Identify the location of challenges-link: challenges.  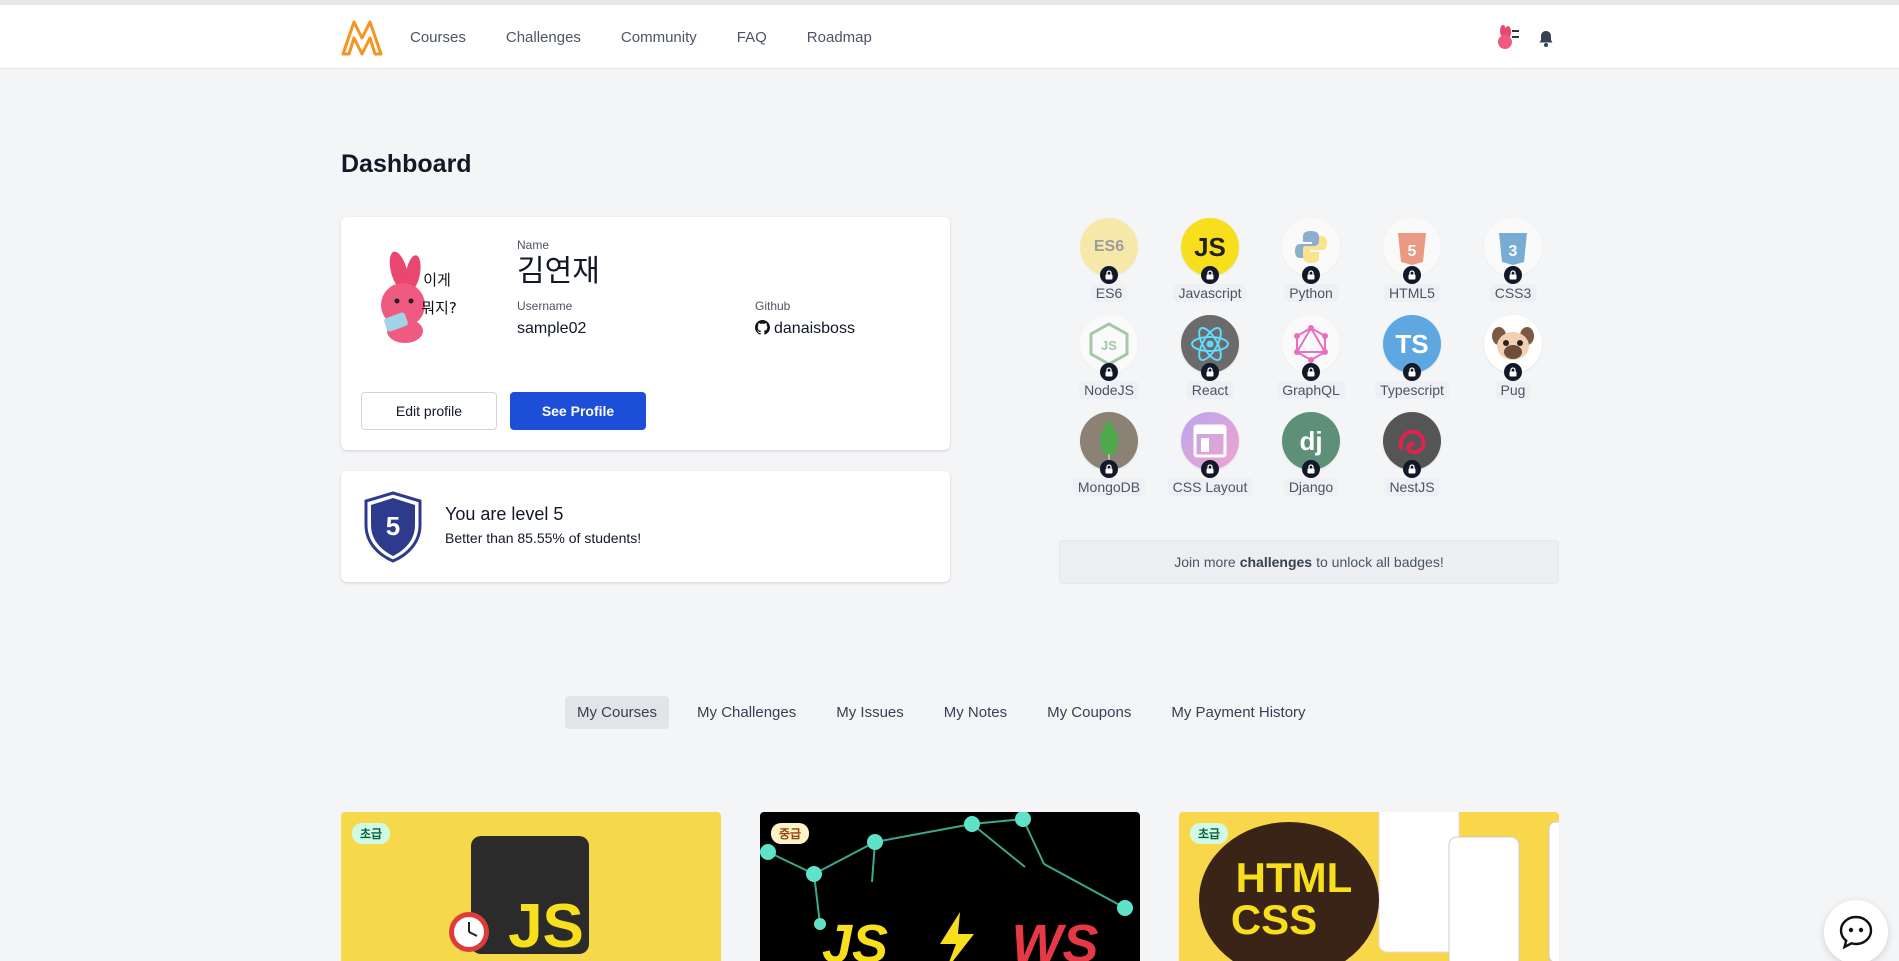
(1276, 562).